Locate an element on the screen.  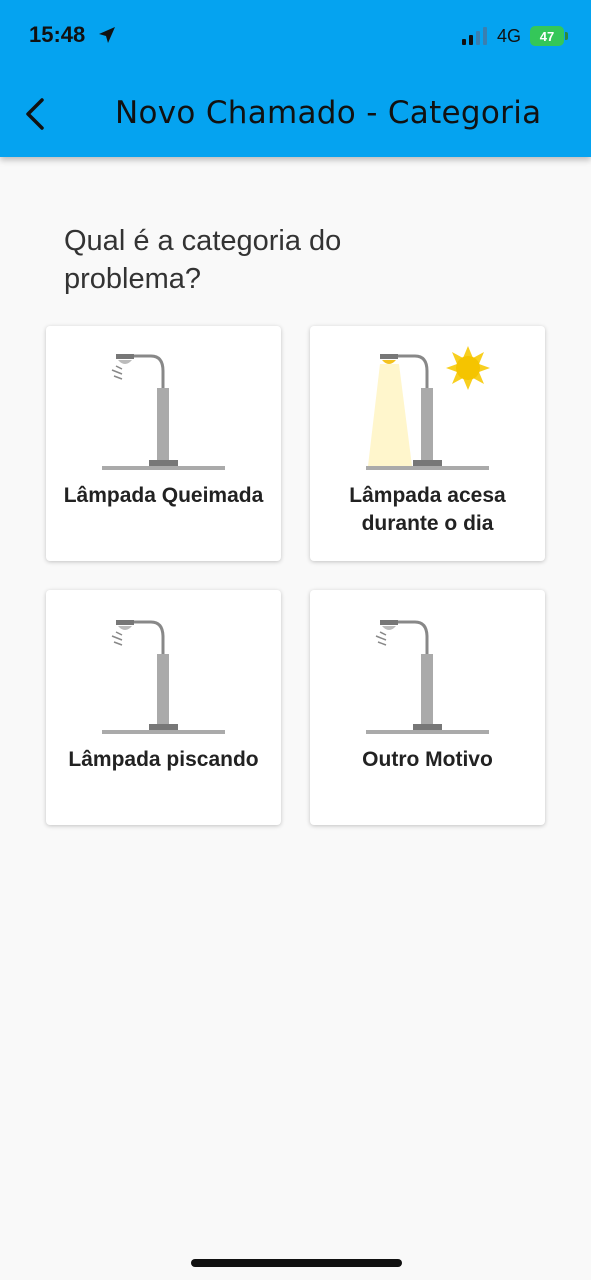
category-label: Lâmpada Queimada is located at coordinates (163, 495).